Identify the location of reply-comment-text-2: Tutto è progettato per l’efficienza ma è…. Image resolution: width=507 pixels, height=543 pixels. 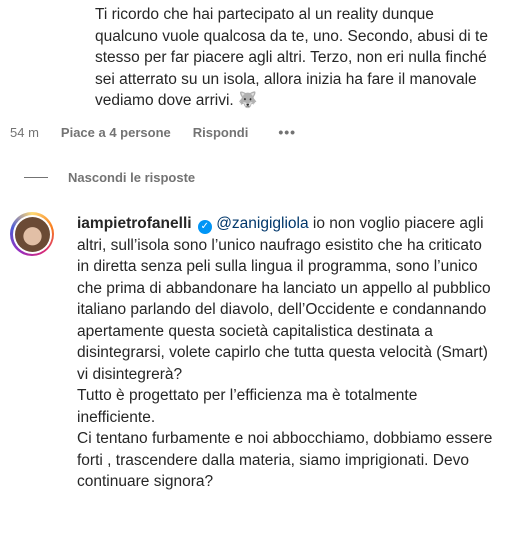
(247, 406).